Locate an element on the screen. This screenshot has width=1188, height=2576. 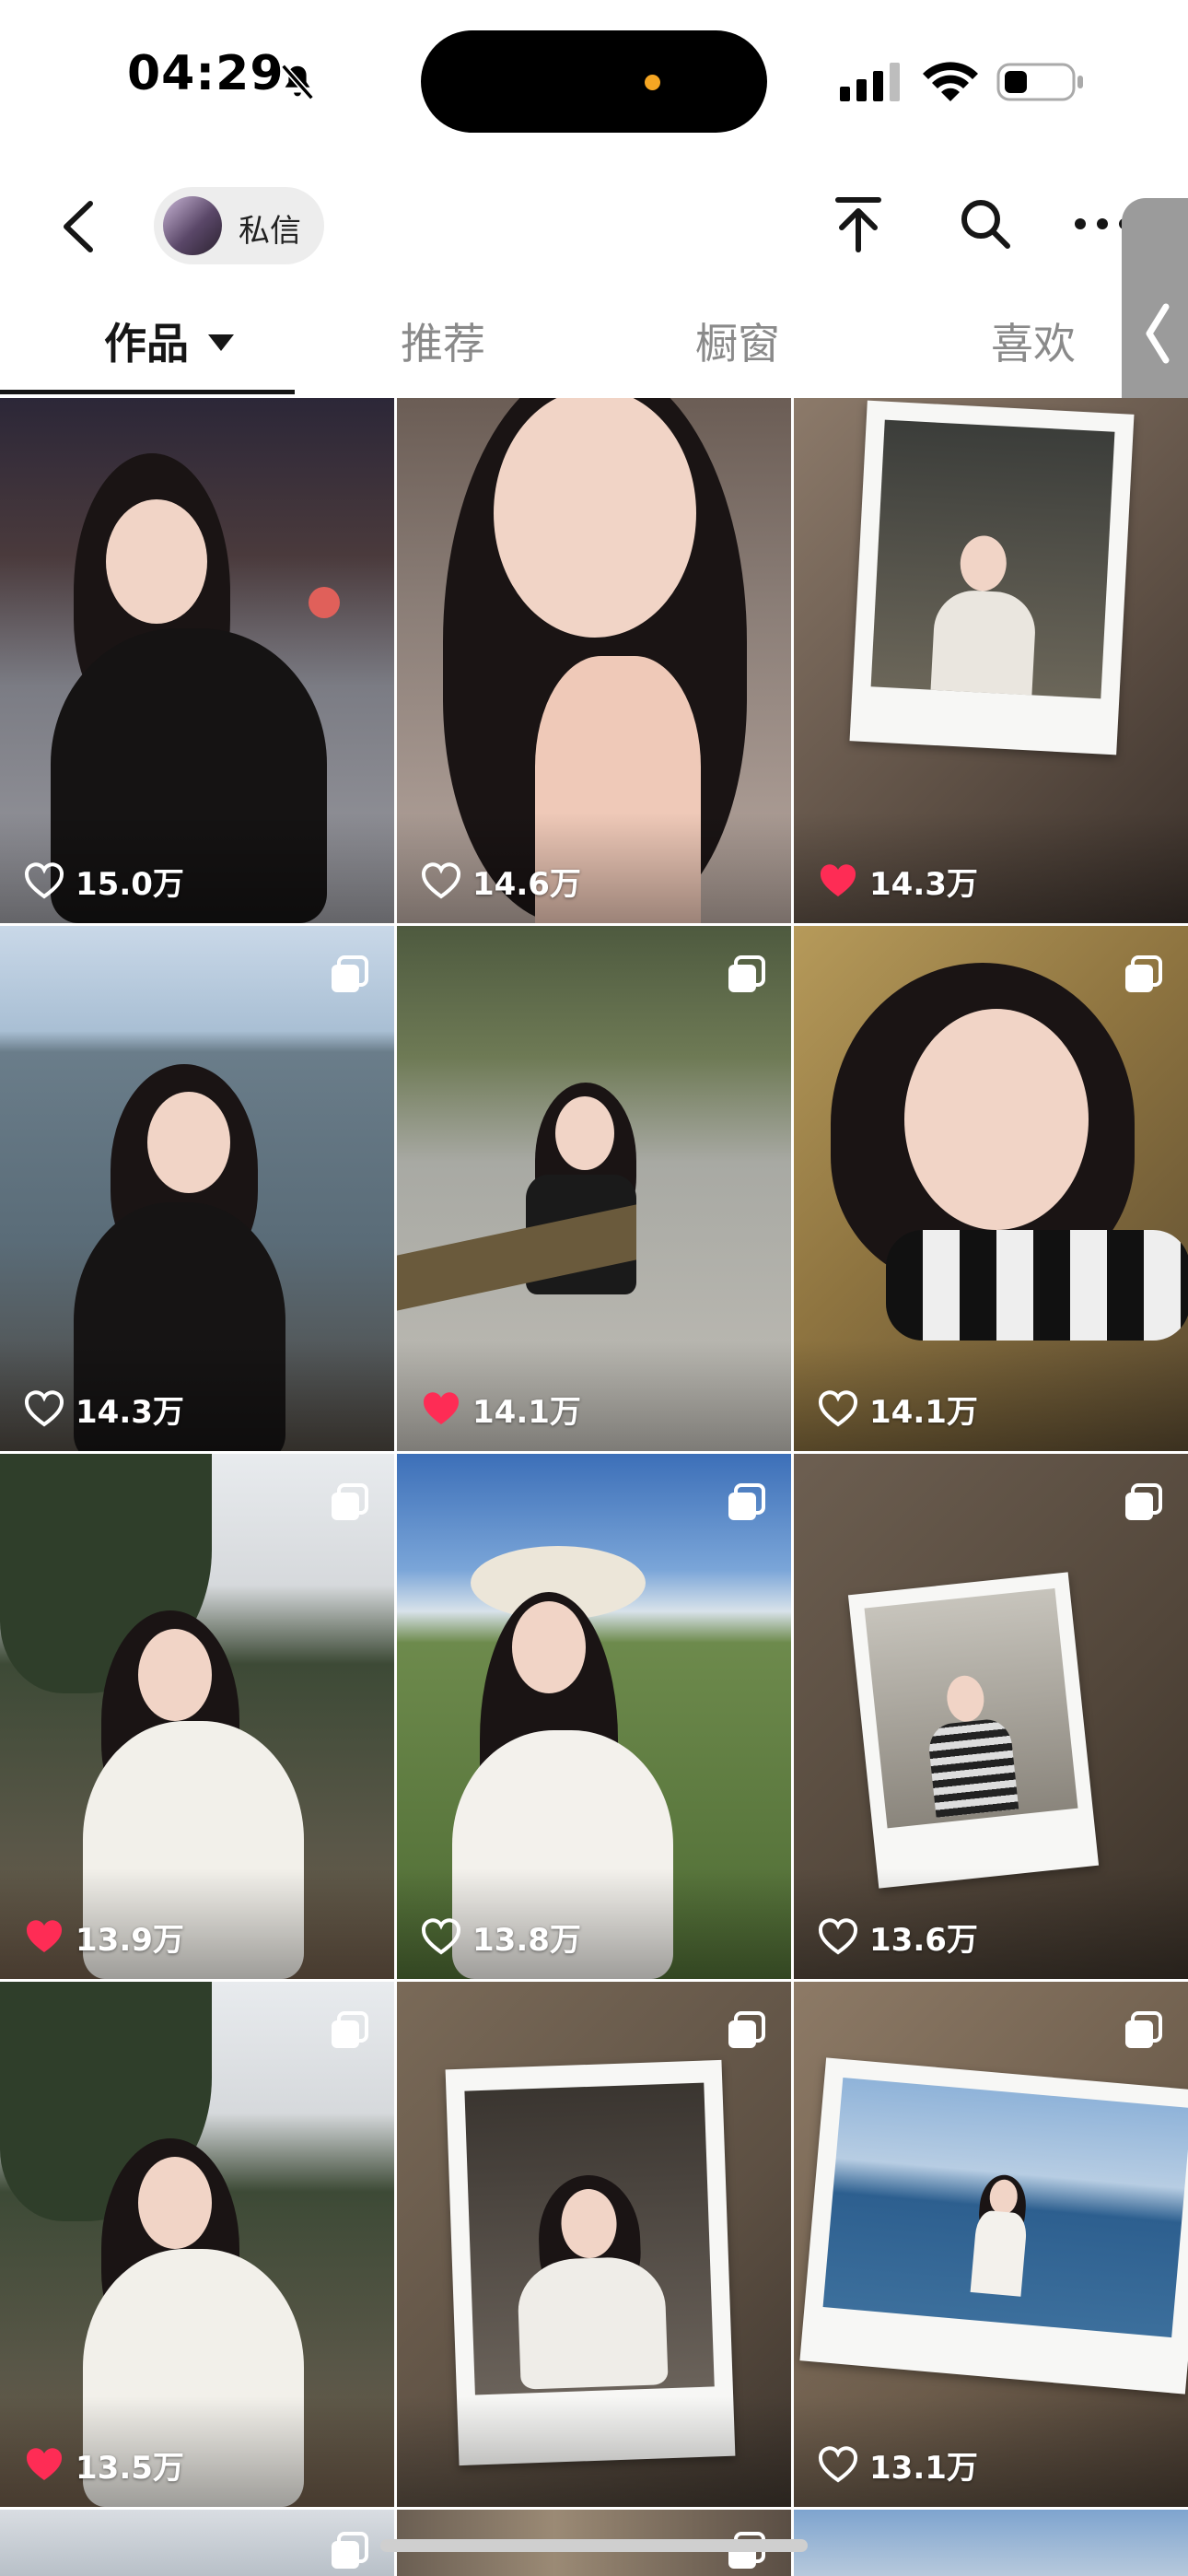
like-count: 13.5万 is located at coordinates (104, 2465).